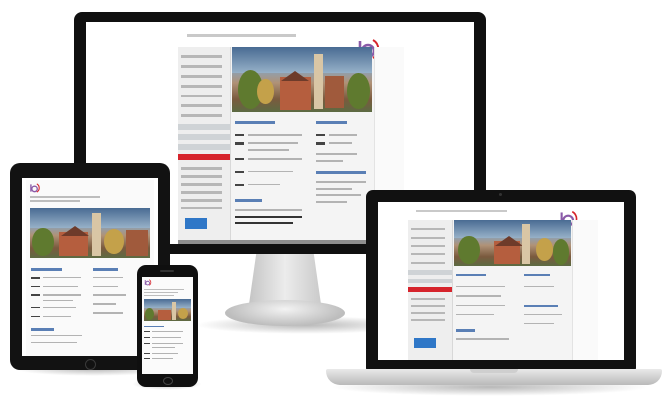 This screenshot has height=400, width=667. I want to click on tablet-home-button, so click(90, 364).